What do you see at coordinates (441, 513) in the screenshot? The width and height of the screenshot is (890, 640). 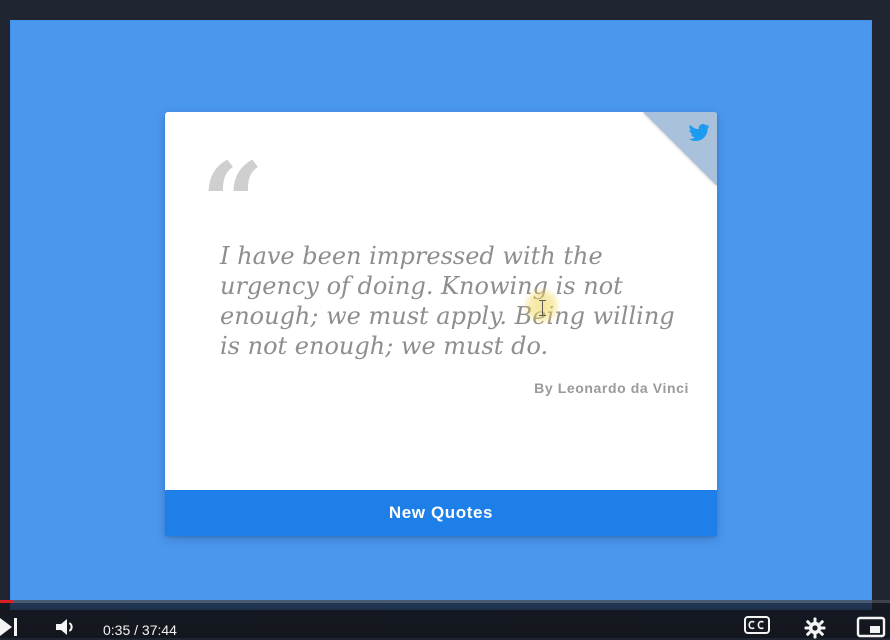 I see `new-quotes-button: New Quotes` at bounding box center [441, 513].